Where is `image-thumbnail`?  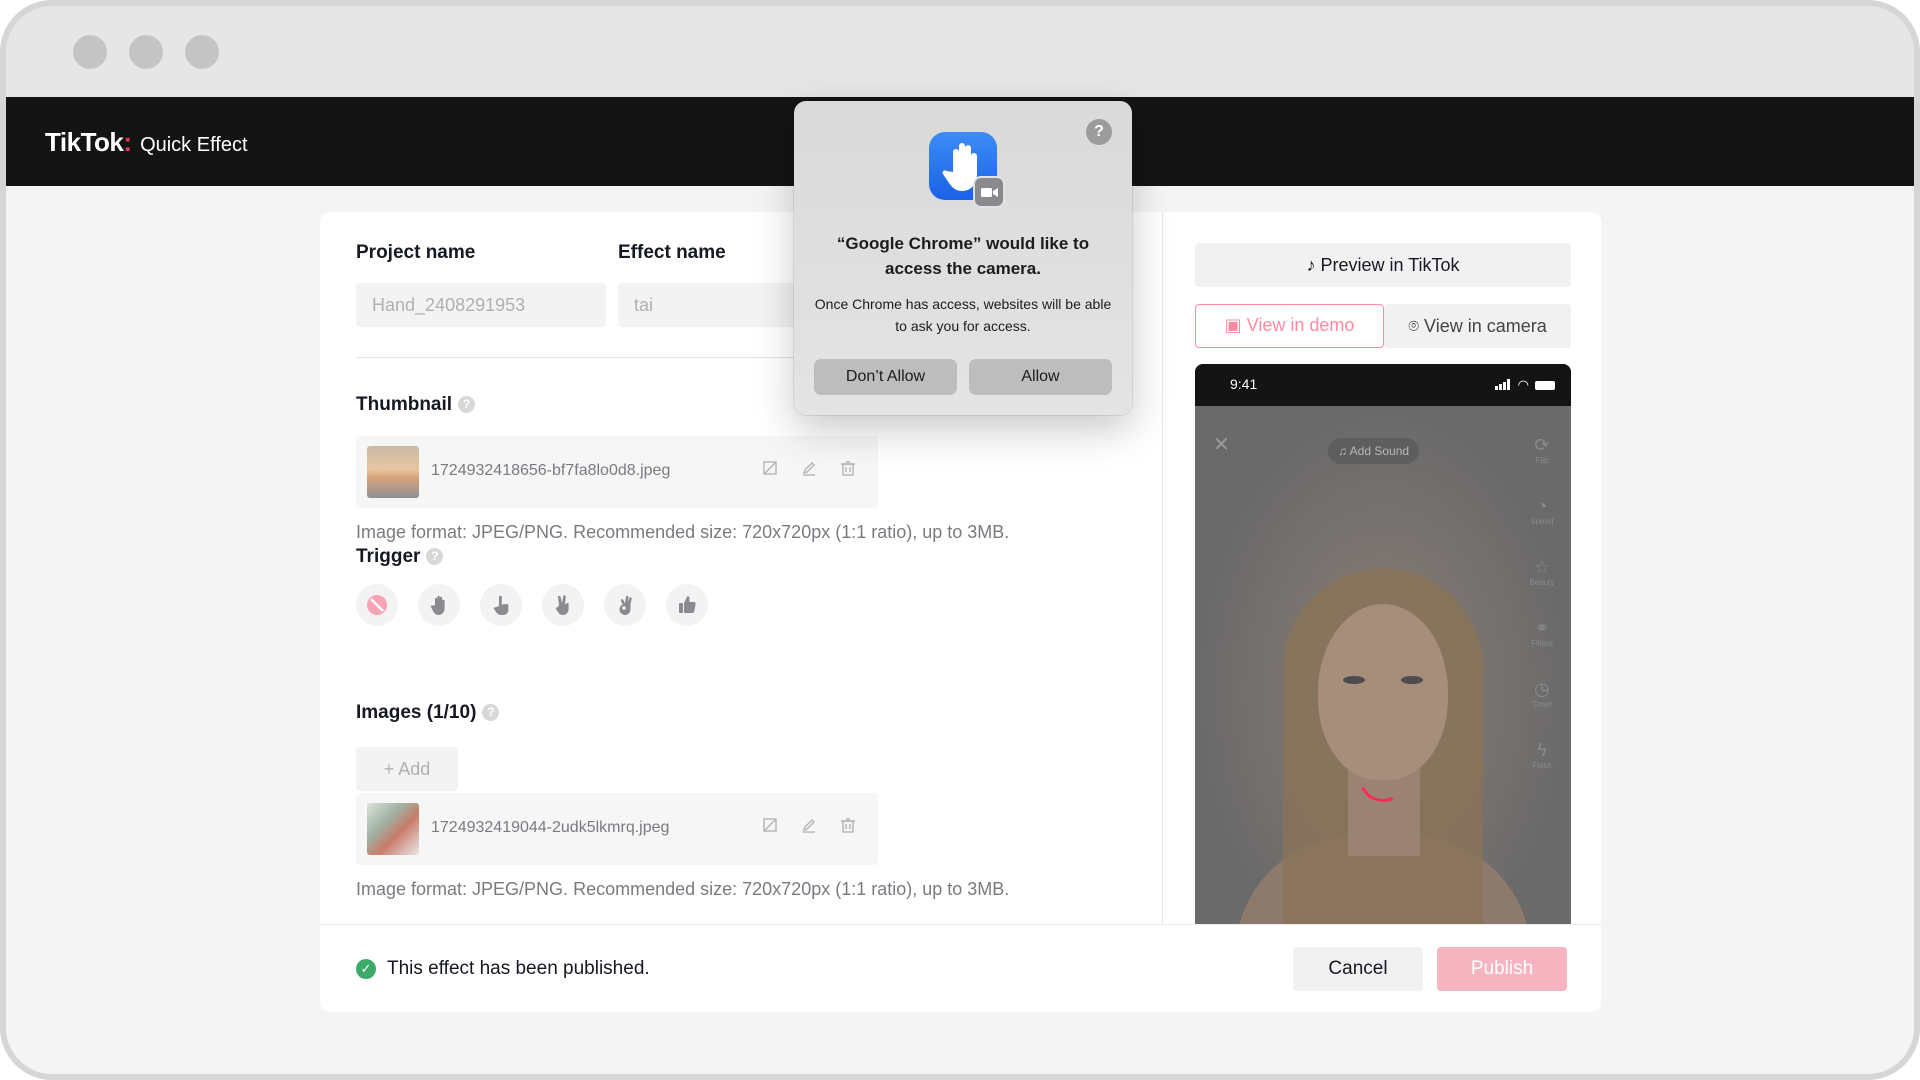 image-thumbnail is located at coordinates (393, 829).